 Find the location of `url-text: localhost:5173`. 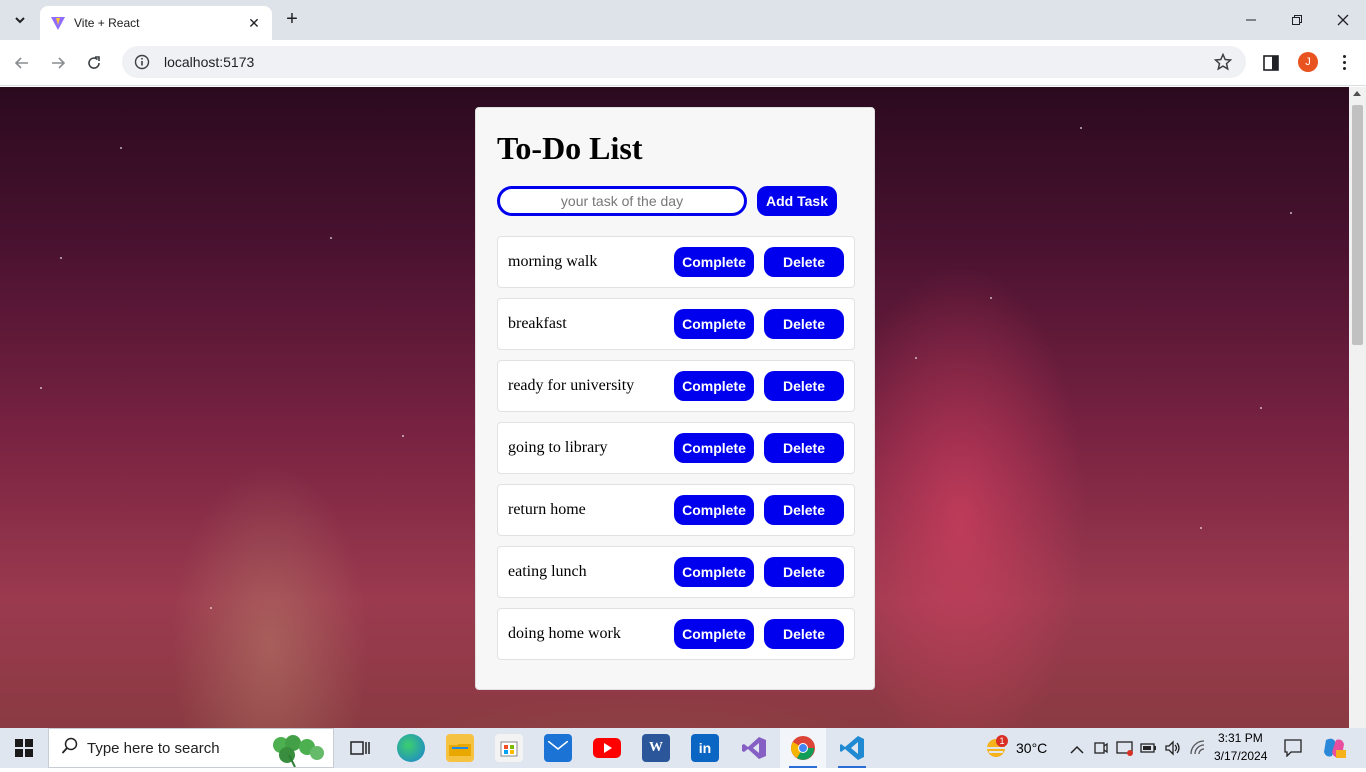

url-text: localhost:5173 is located at coordinates (209, 62).